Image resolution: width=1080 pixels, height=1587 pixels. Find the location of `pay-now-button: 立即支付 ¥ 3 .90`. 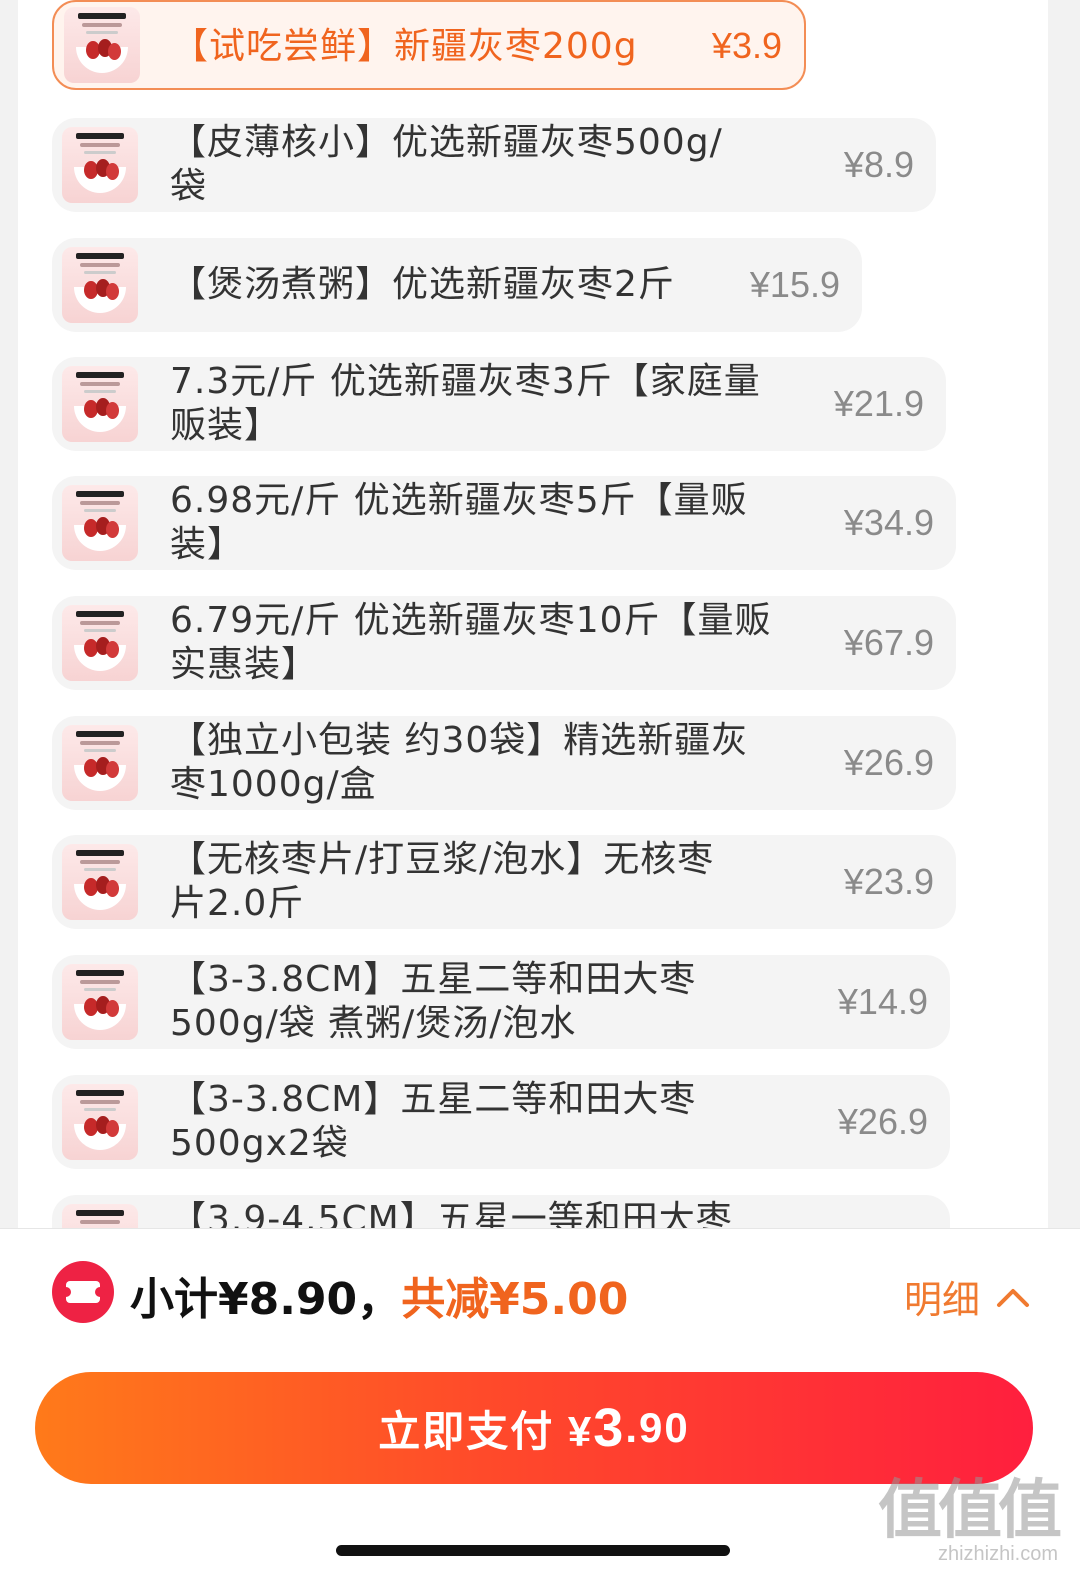

pay-now-button: 立即支付 ¥ 3 .90 is located at coordinates (534, 1428).